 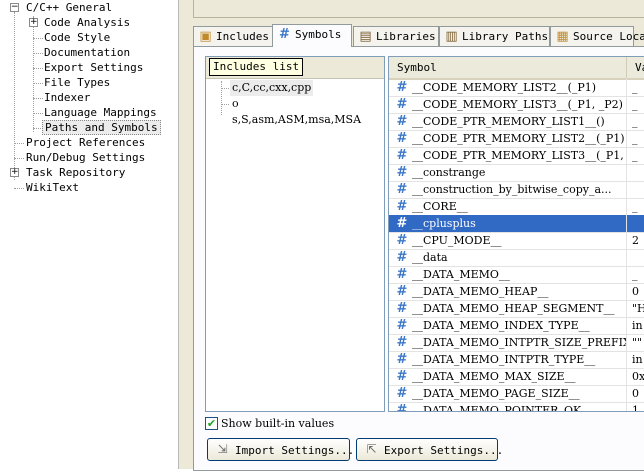 What do you see at coordinates (501, 325) in the screenshot?
I see `symbol-name: __DATA_MEMO_INDEX_TYPE__` at bounding box center [501, 325].